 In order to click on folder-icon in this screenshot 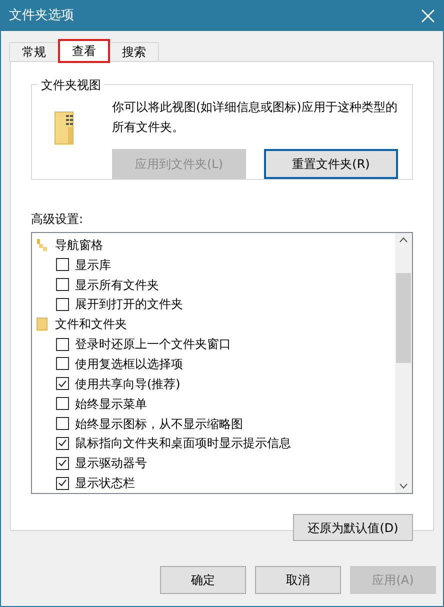, I will do `click(42, 324)`.